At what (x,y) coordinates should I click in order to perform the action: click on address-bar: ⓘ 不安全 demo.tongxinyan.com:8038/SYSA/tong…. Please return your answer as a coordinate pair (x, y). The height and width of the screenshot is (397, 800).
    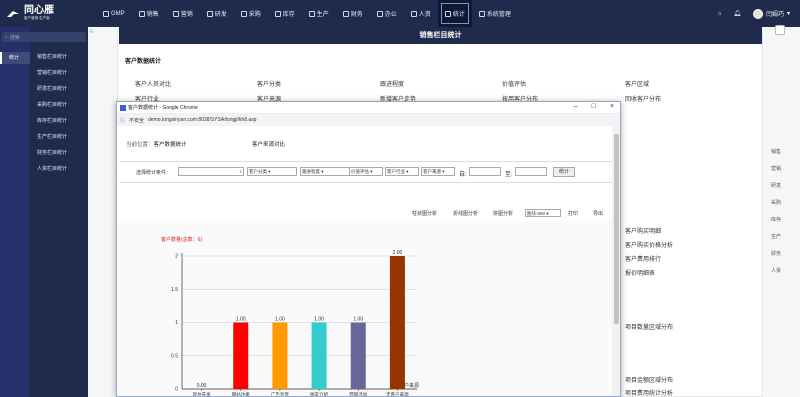
    Looking at the image, I should click on (368, 120).